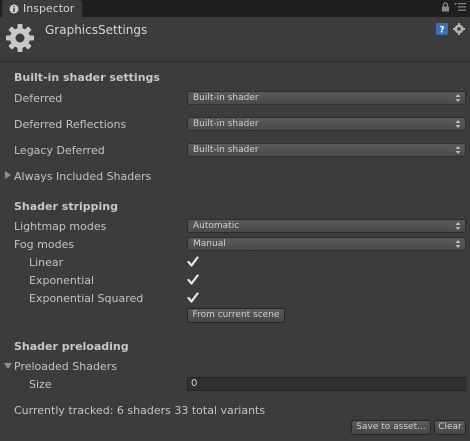 Image resolution: width=470 pixels, height=441 pixels. What do you see at coordinates (62, 280) in the screenshot?
I see `exponential-label: Exponential` at bounding box center [62, 280].